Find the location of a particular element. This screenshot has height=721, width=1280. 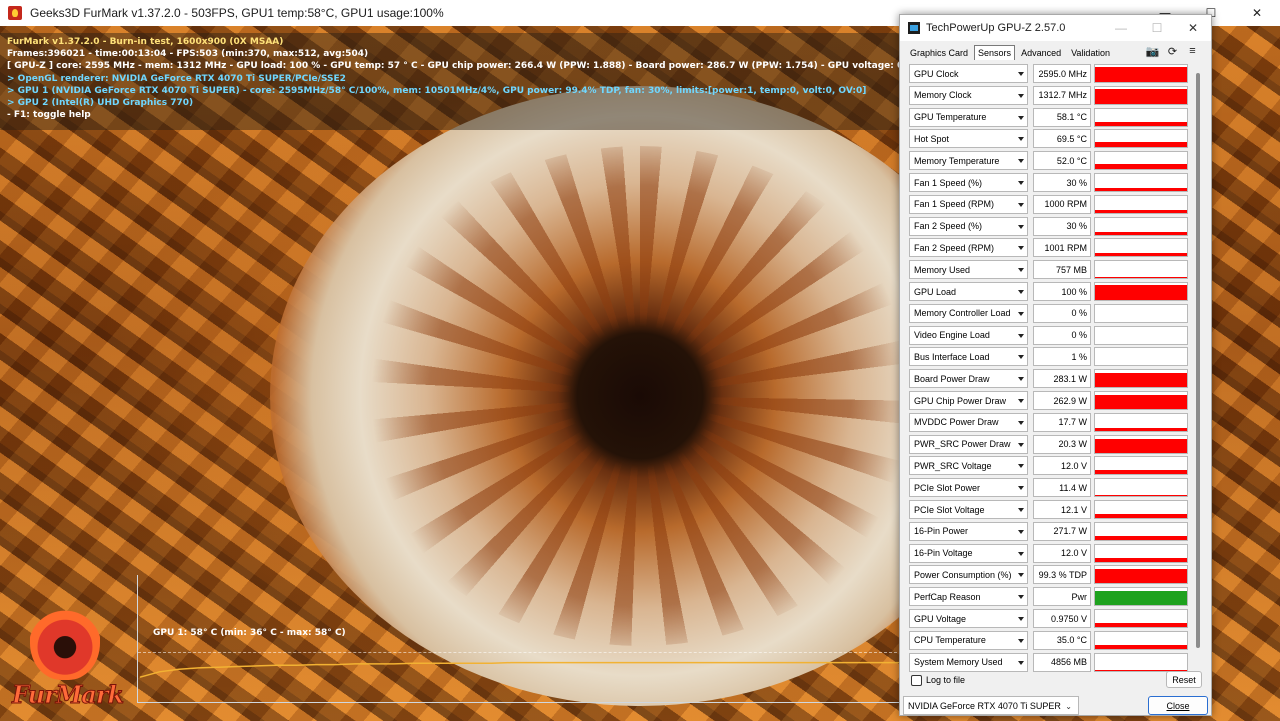

sensor-name-dropdown: Board Power Draw is located at coordinates (968, 379).